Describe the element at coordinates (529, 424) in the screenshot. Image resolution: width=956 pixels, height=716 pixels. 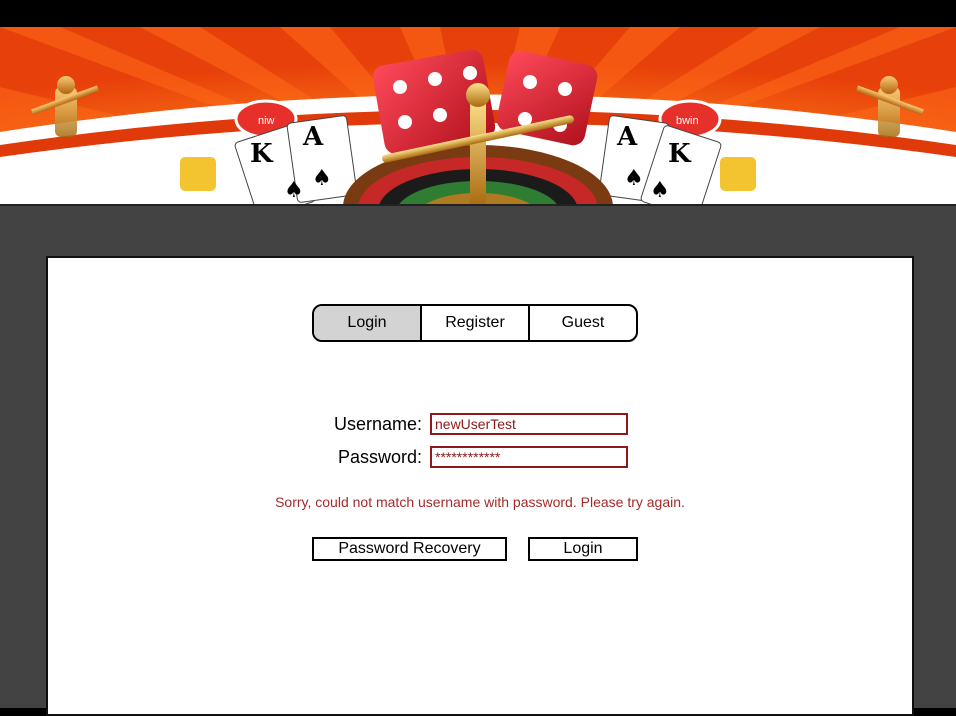
I see `username-field` at that location.